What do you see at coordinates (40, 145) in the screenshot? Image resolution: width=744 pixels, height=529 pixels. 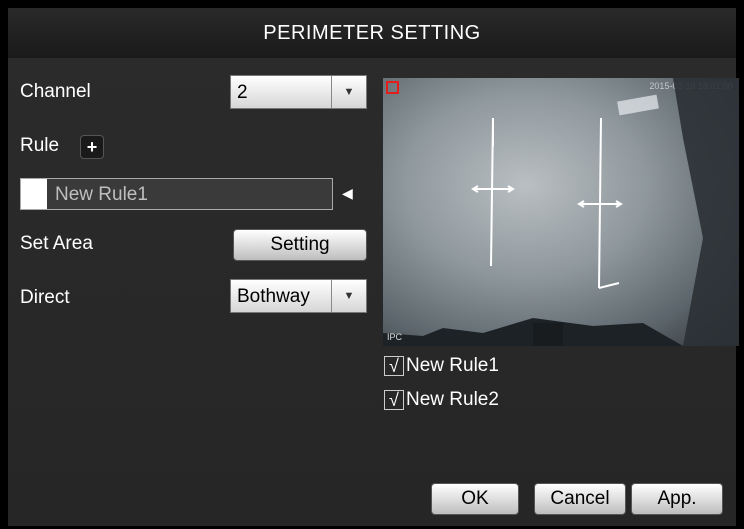 I see `rule-label: Rule` at bounding box center [40, 145].